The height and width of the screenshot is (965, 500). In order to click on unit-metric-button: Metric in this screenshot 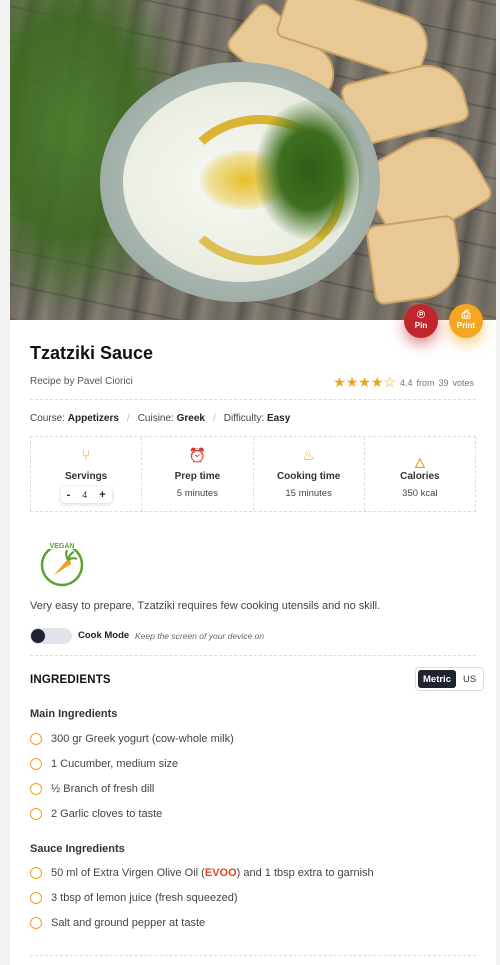, I will do `click(437, 679)`.